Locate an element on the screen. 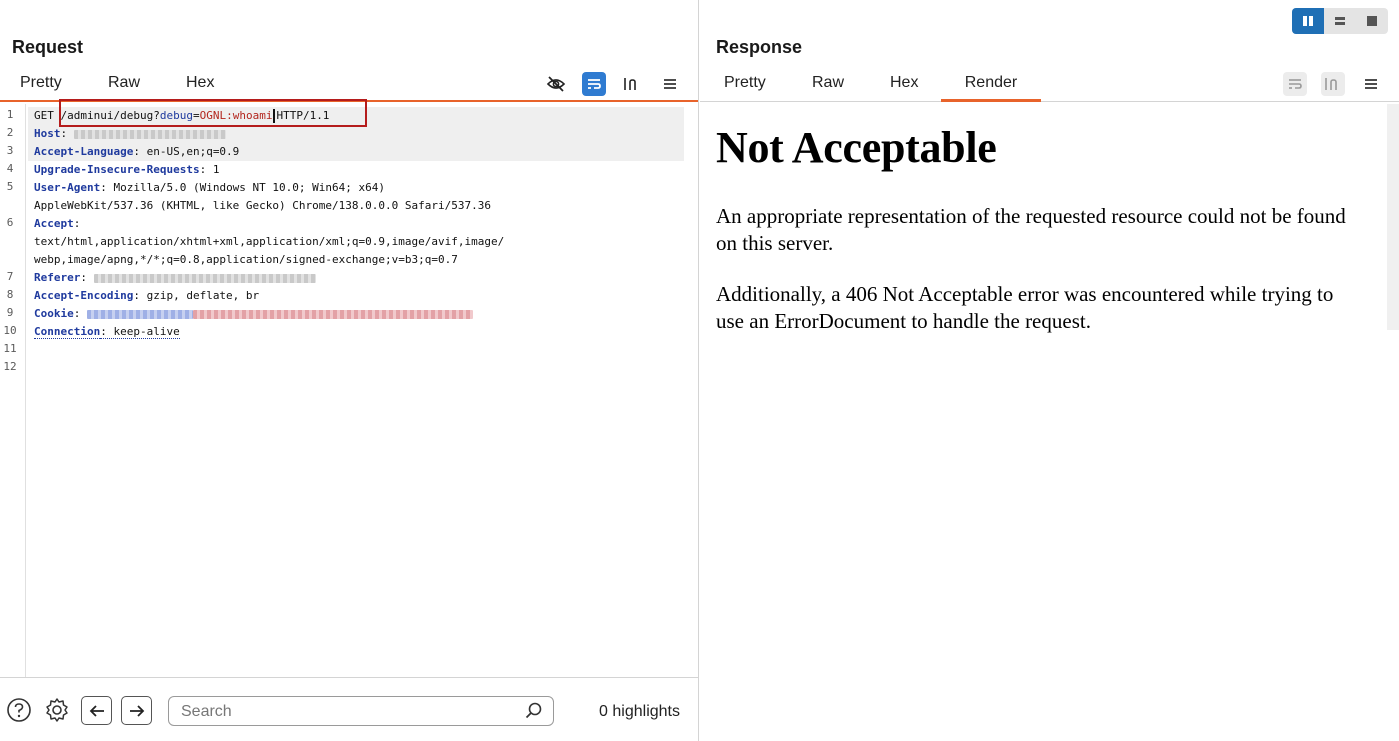 This screenshot has height=741, width=1399. line-number: 7 is located at coordinates (10, 276).